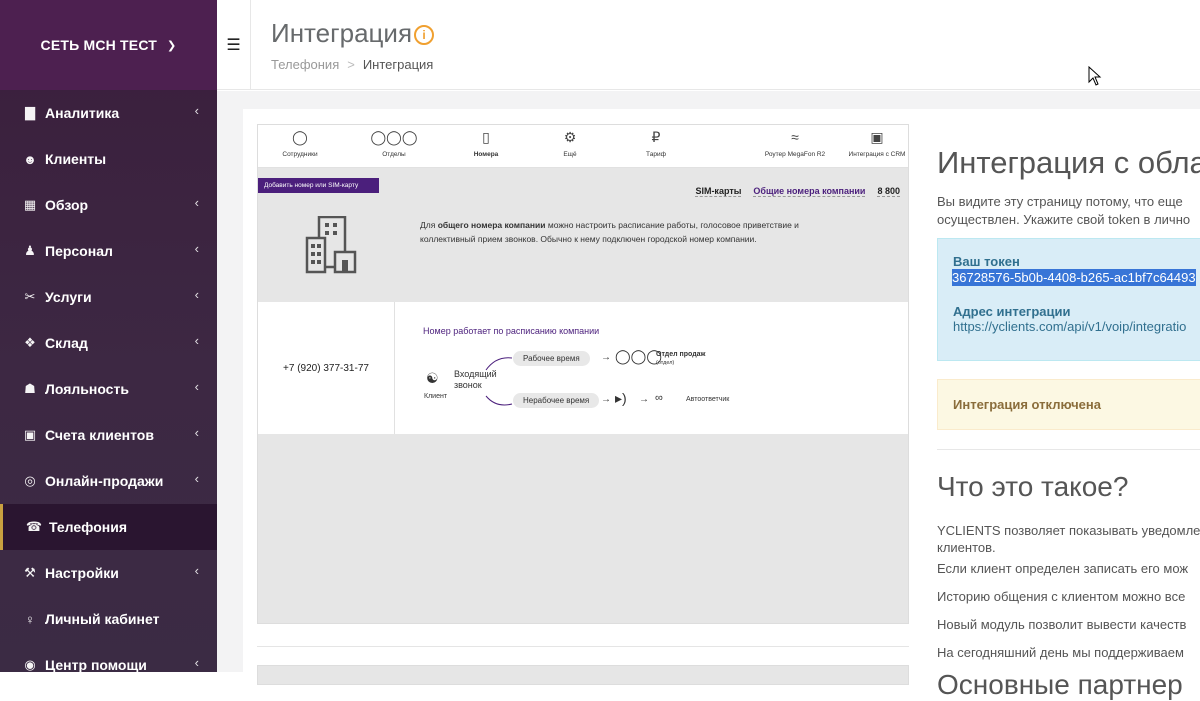 The image size is (1200, 701). Describe the element at coordinates (871, 140) in the screenshot. I see `crm-icon: ▣` at that location.